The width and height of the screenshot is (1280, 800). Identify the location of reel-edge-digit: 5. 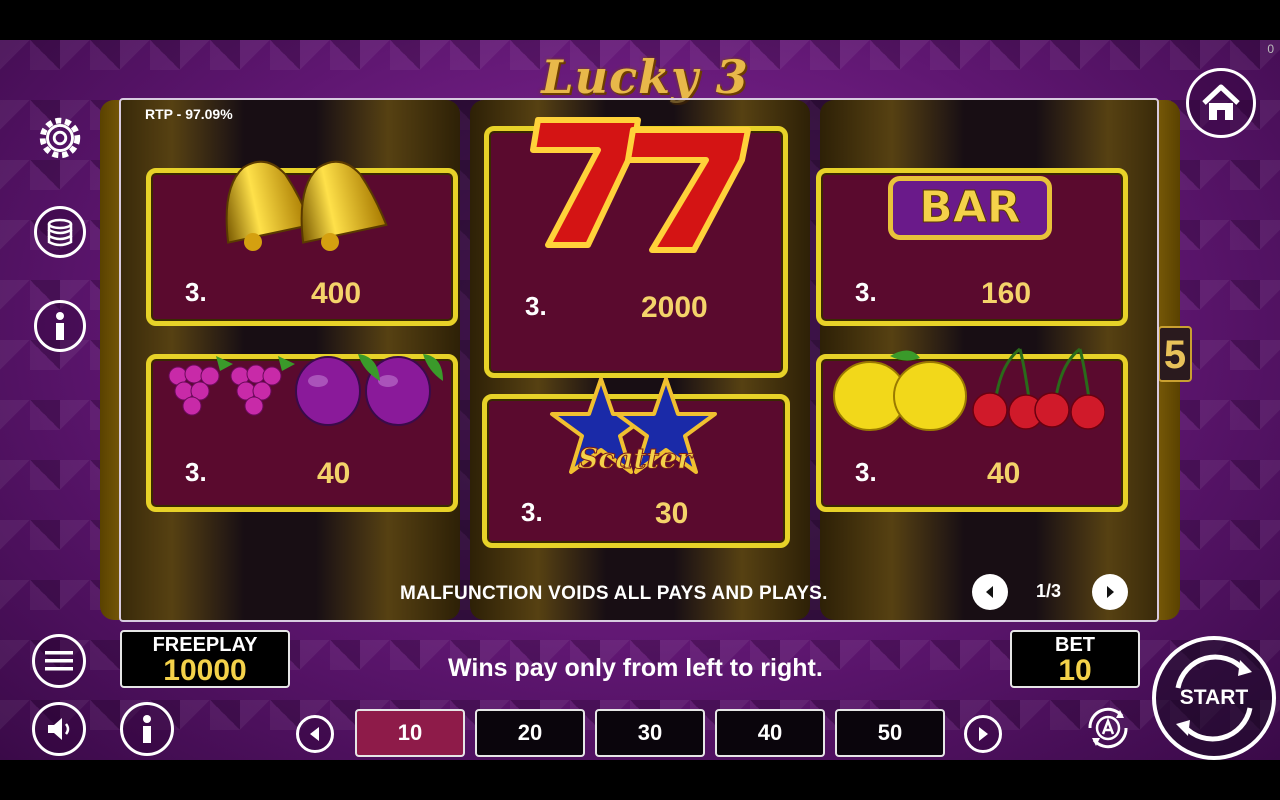
(1175, 354).